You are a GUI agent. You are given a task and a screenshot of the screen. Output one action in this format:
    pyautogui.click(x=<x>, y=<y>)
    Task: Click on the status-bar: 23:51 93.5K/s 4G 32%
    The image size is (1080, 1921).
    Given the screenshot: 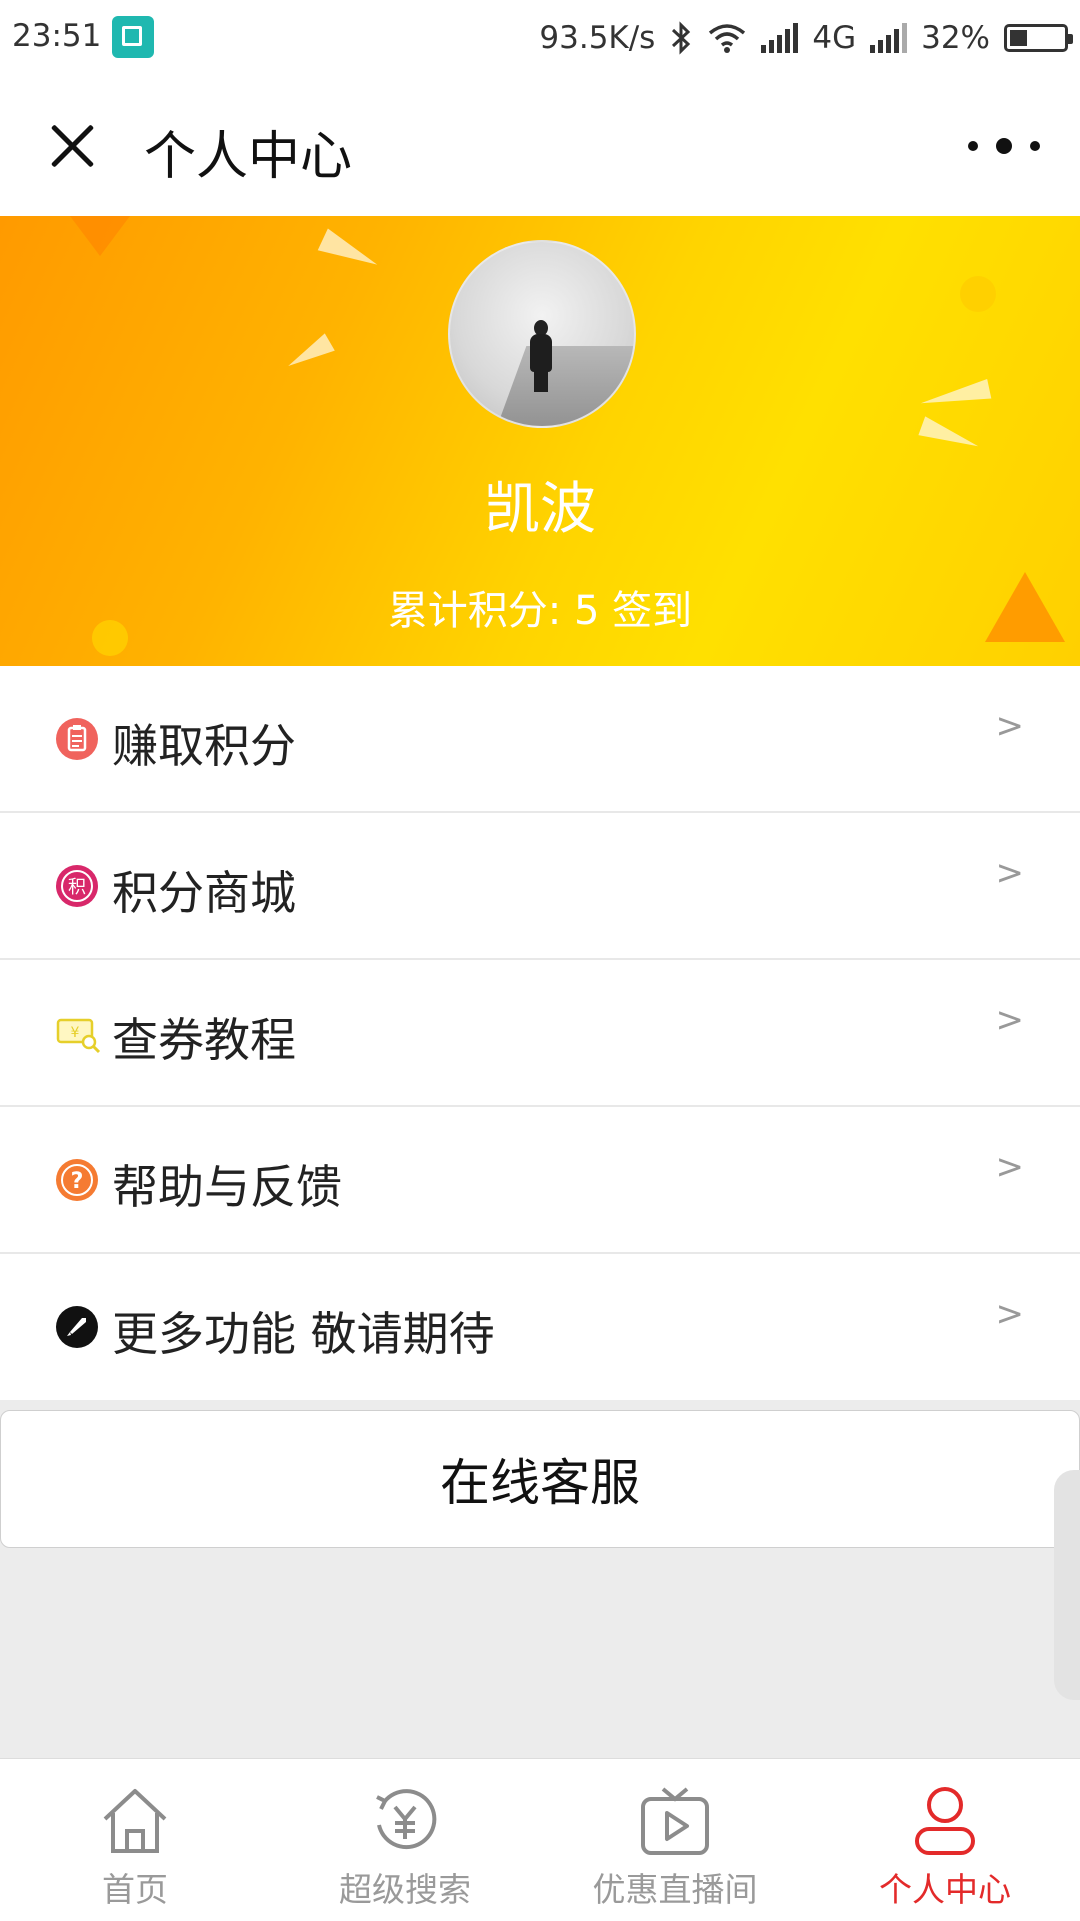 What is the action you would take?
    pyautogui.click(x=540, y=39)
    